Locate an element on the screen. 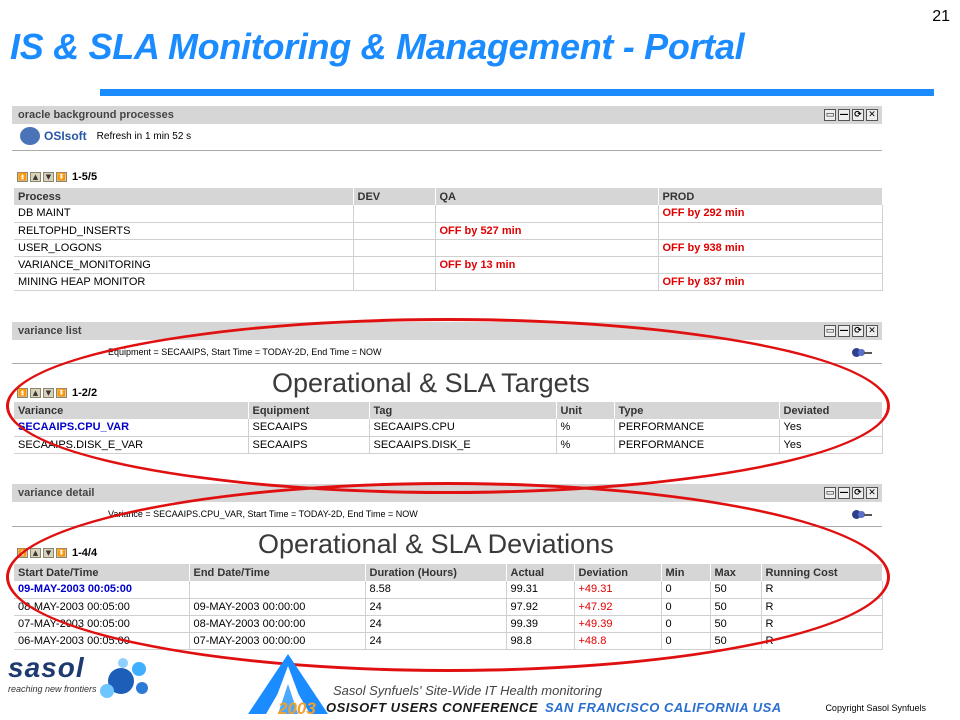 This screenshot has width=960, height=720. table-row: DB MAINT OFF by 292 min is located at coordinates (448, 214).